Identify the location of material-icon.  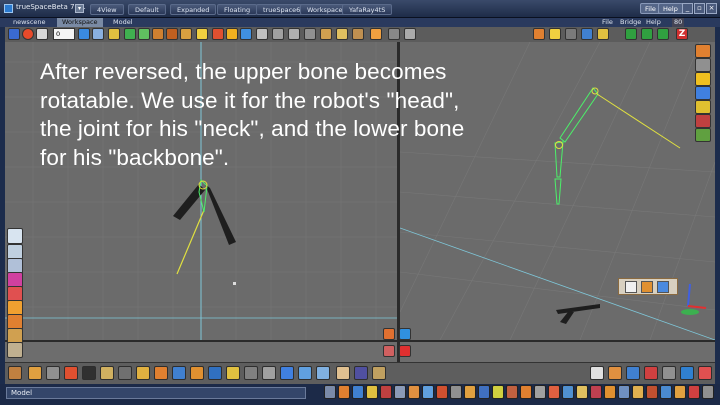
(232, 34).